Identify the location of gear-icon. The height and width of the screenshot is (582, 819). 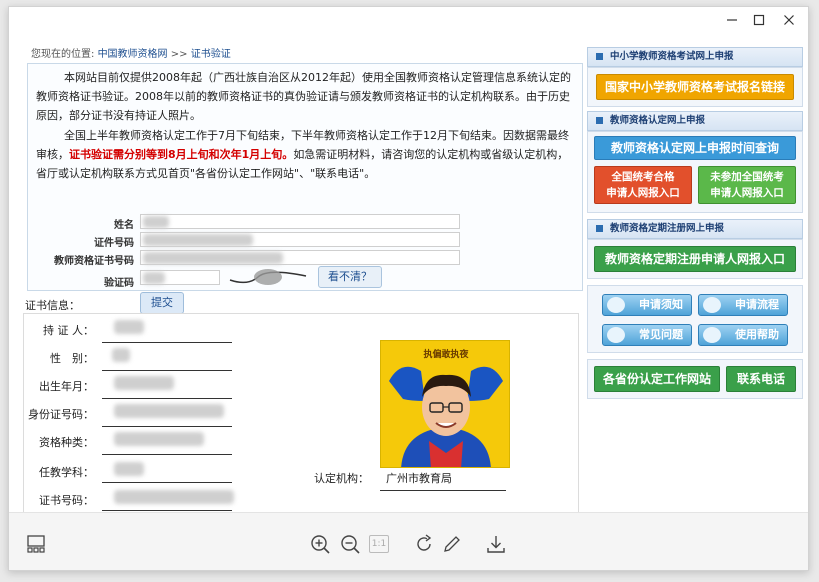
(712, 305).